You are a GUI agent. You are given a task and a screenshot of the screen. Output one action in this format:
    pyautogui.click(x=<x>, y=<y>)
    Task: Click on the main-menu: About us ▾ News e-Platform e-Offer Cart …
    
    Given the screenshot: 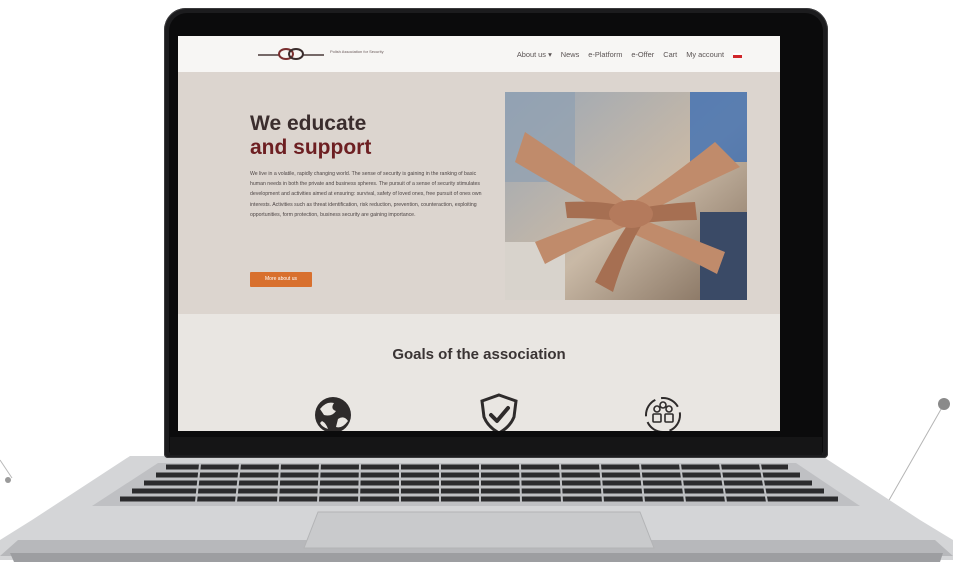 What is the action you would take?
    pyautogui.click(x=629, y=54)
    